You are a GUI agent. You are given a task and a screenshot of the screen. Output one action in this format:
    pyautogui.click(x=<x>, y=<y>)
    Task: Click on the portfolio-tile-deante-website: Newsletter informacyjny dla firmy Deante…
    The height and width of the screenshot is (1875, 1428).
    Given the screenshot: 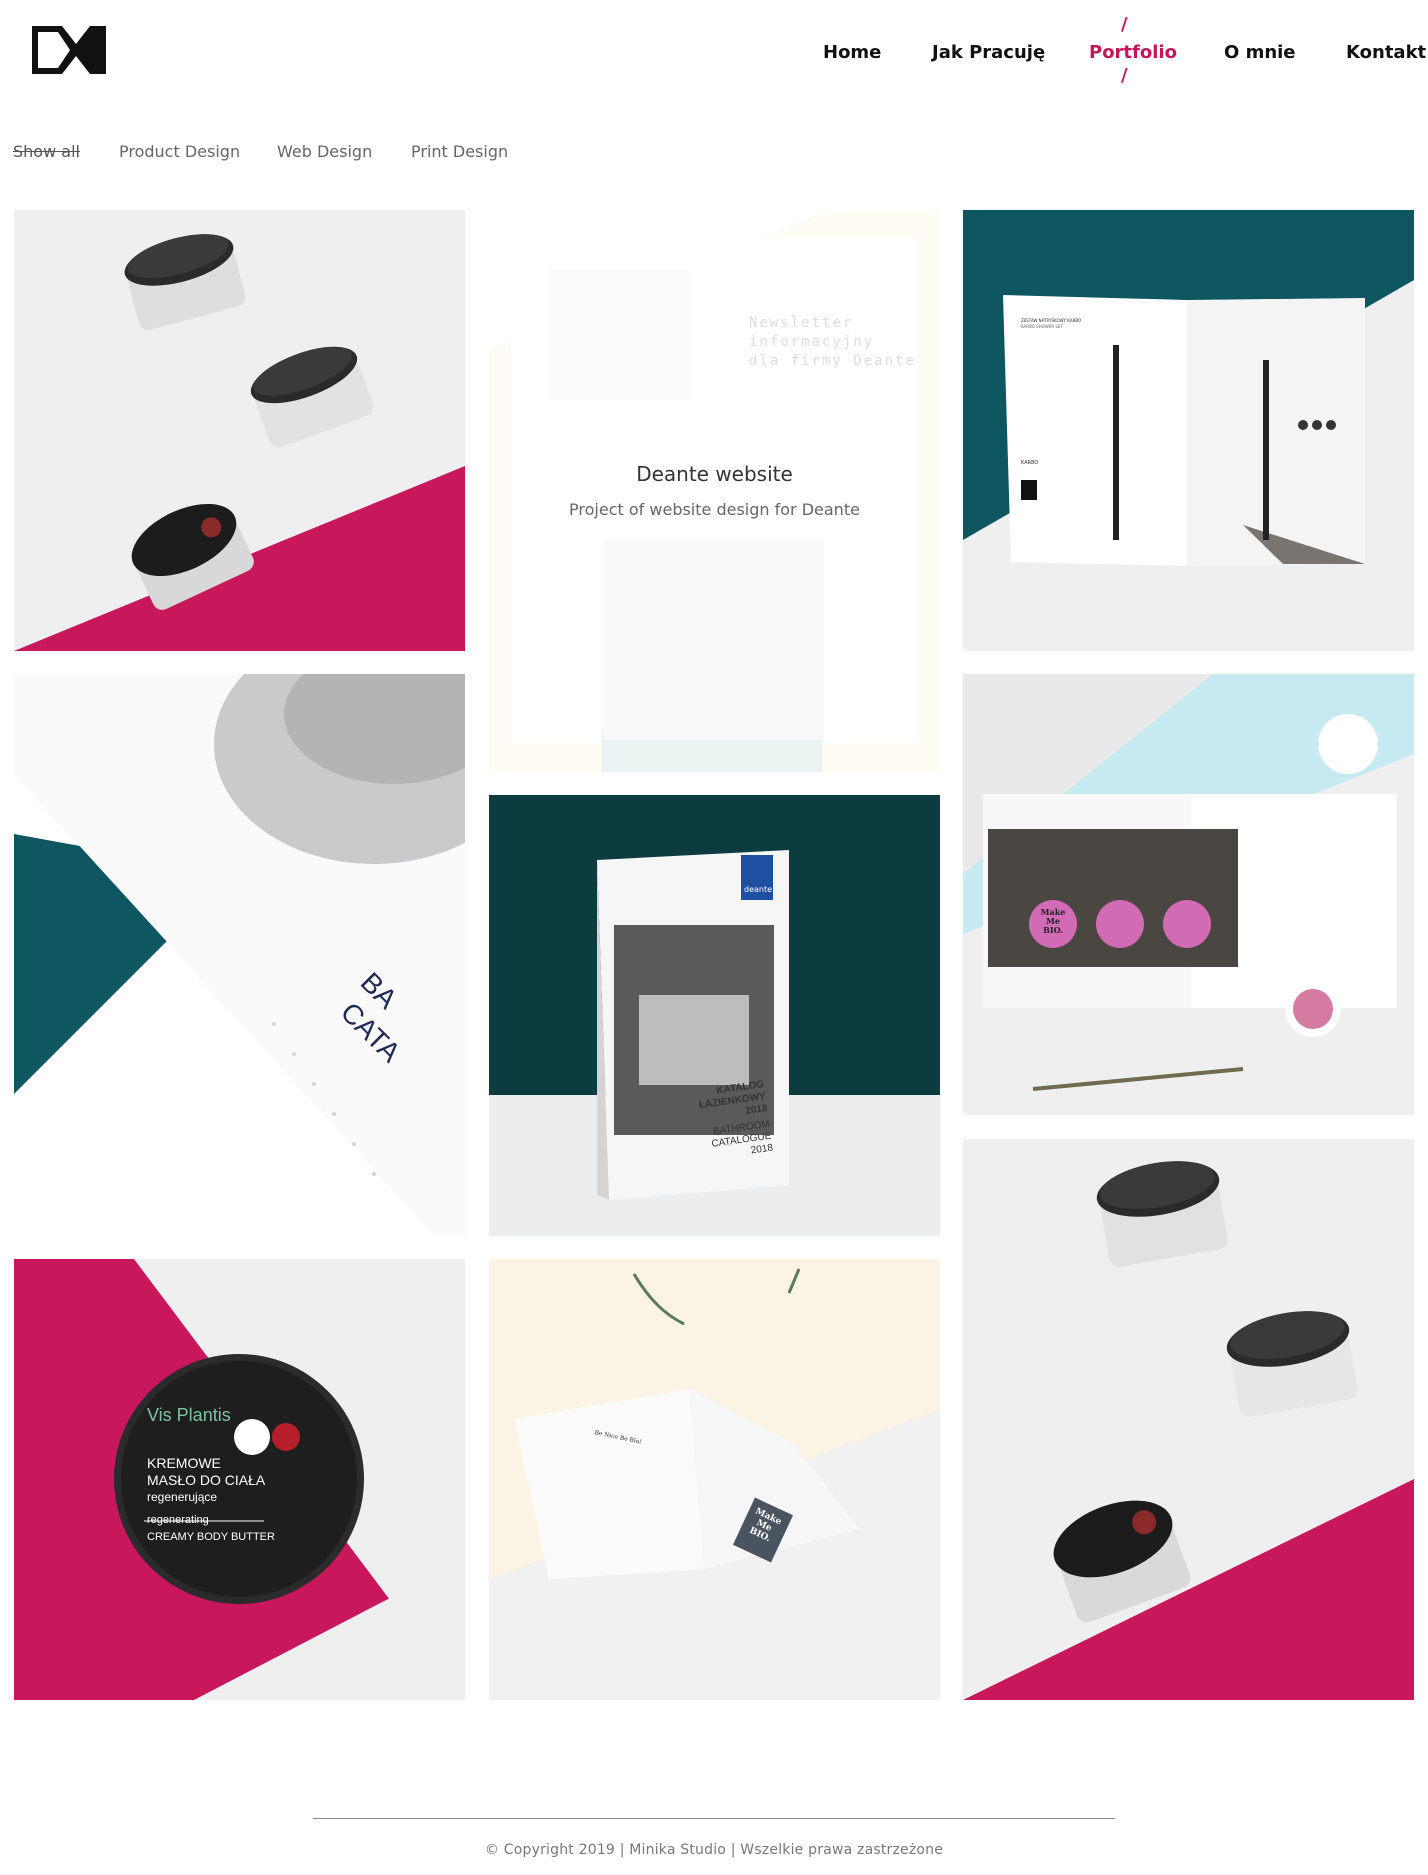 What is the action you would take?
    pyautogui.click(x=714, y=491)
    